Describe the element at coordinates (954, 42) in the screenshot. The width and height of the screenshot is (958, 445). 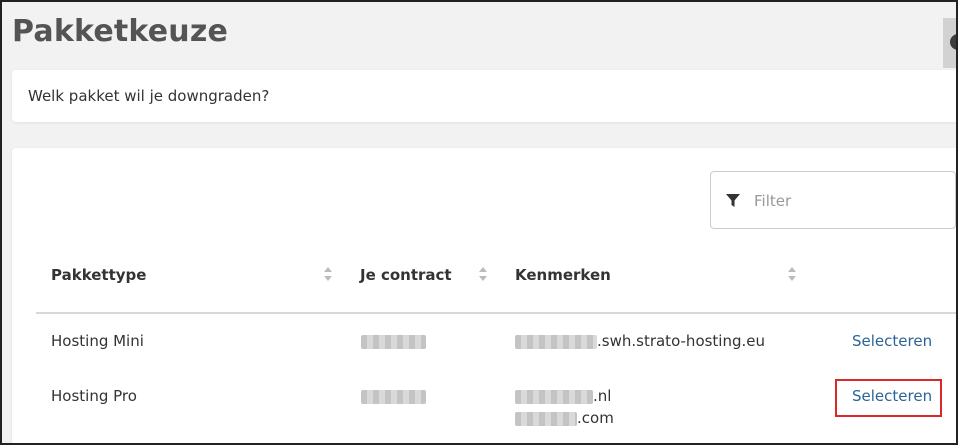
I see `user-icon` at that location.